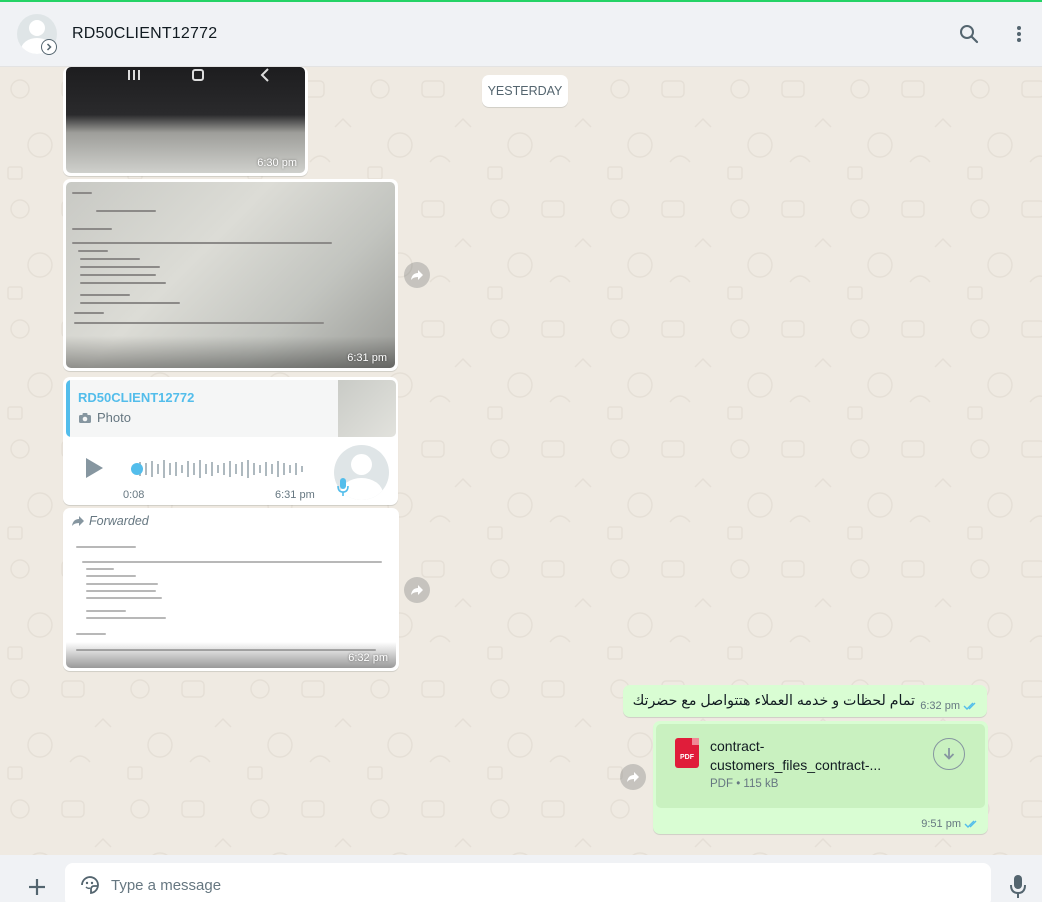  Describe the element at coordinates (744, 784) in the screenshot. I see `file-meta: PDF • 115 kB` at that location.